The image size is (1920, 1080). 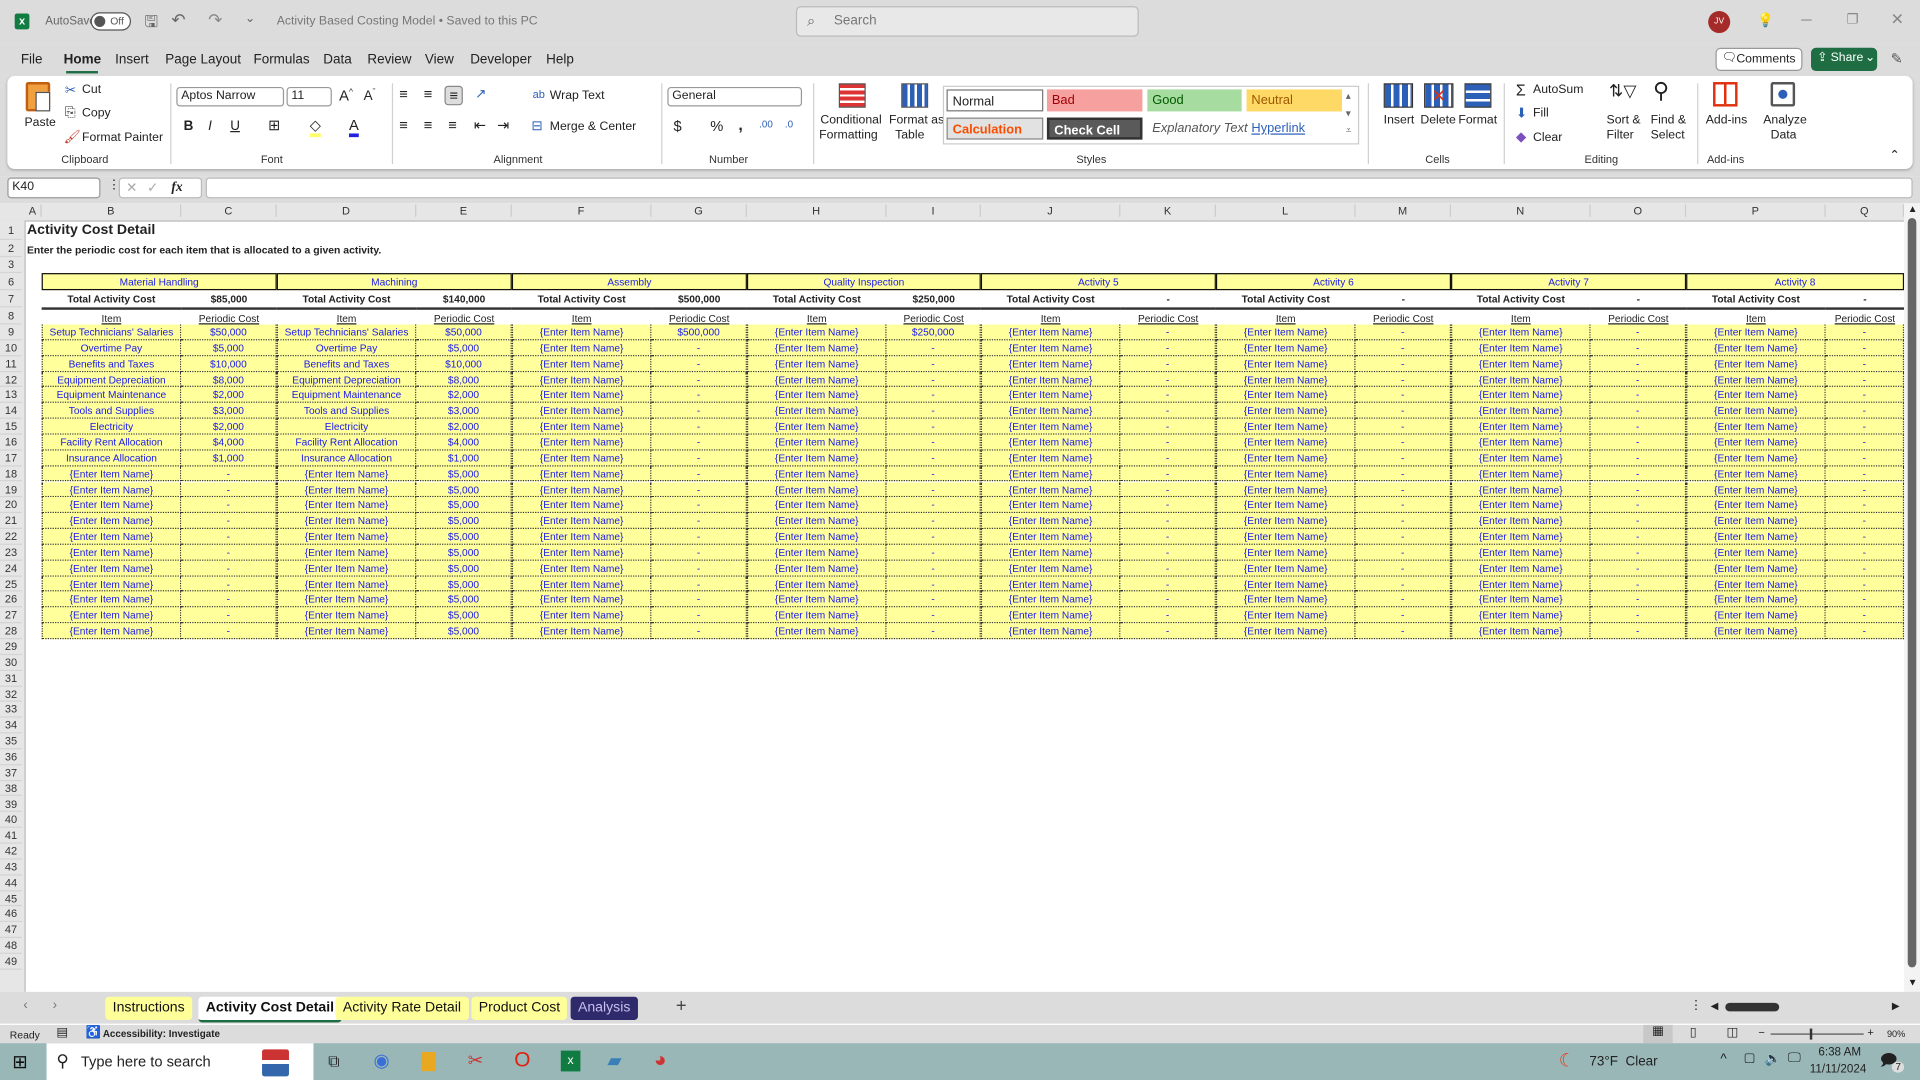 I want to click on windows-start-icon: ⊞, so click(x=19, y=1062).